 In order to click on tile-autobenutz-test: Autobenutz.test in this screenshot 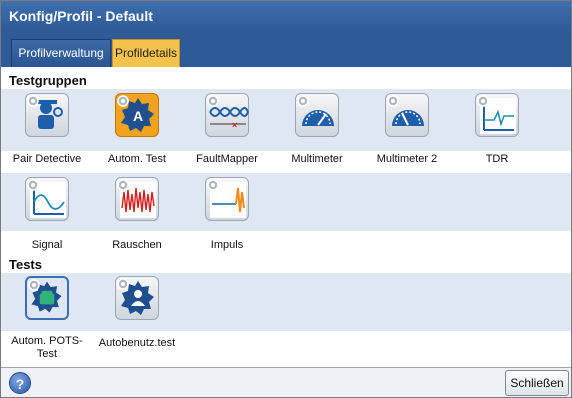, I will do `click(137, 319)`.